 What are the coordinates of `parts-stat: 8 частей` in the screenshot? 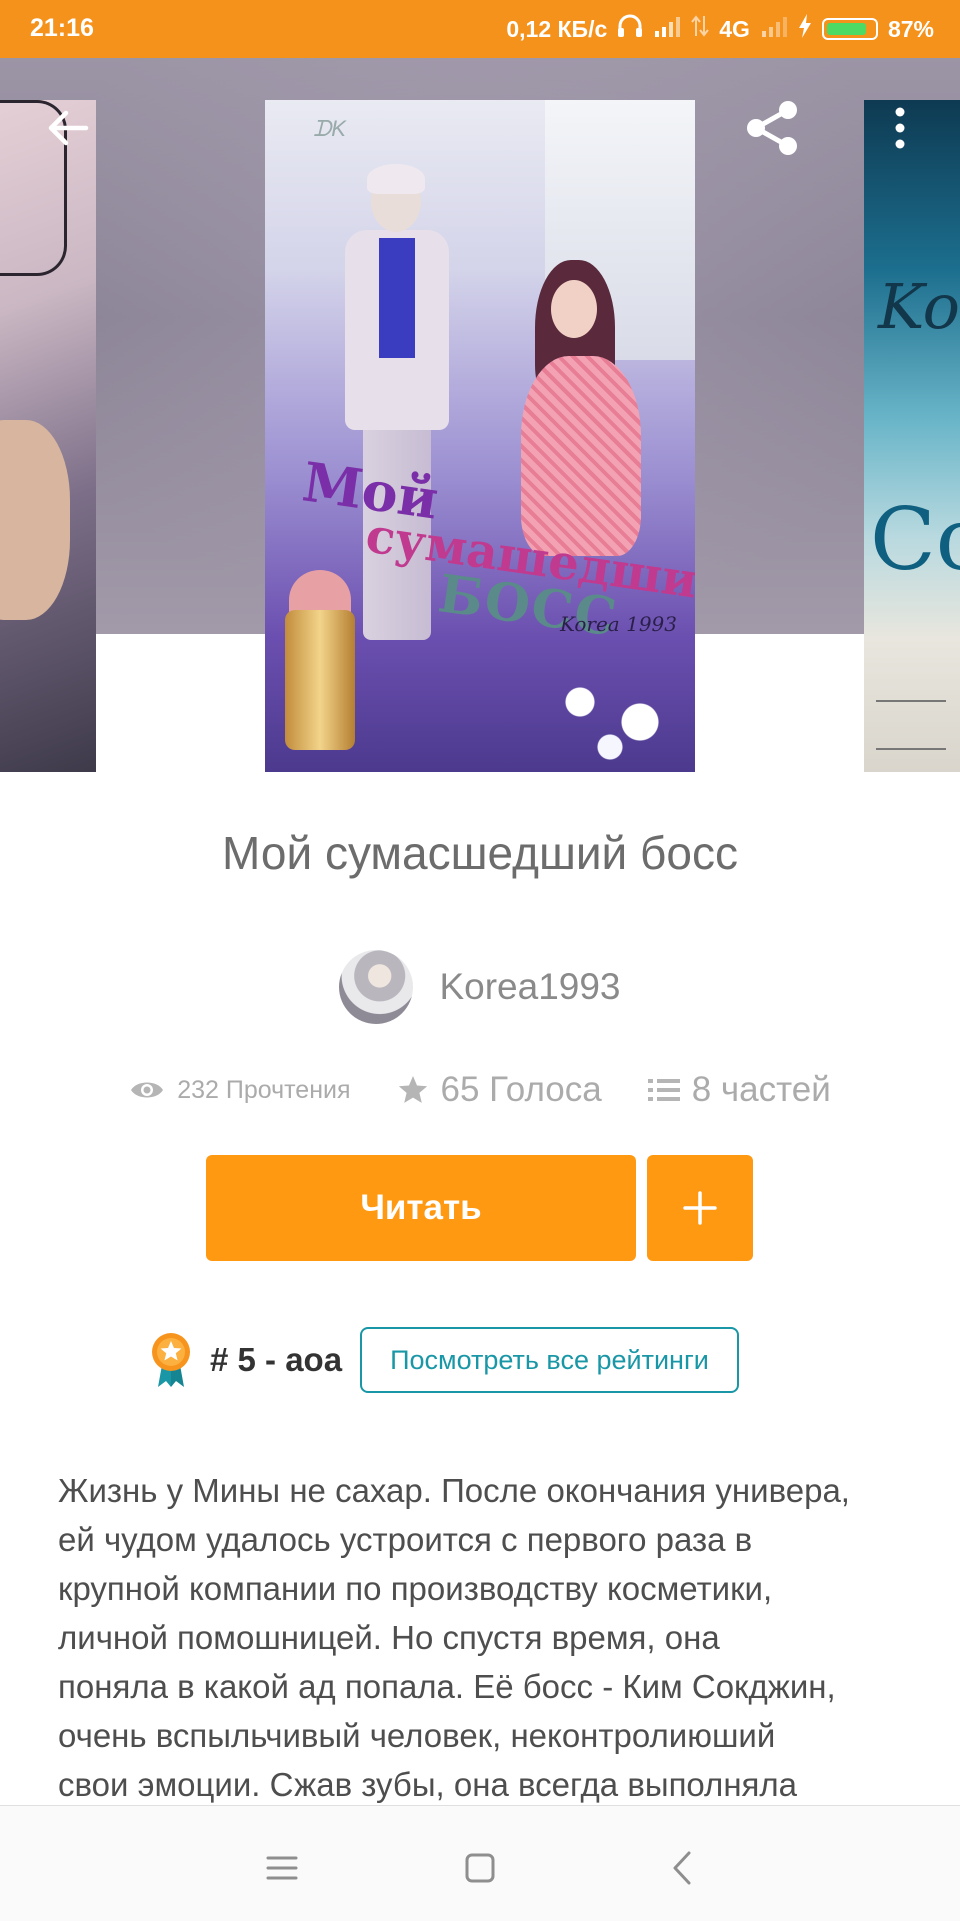 It's located at (739, 1090).